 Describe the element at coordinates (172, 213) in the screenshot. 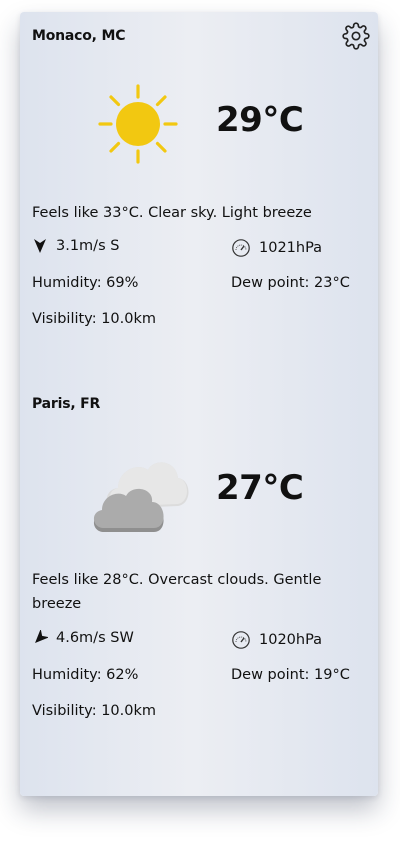

I see `weather-description: Feels like 33°C. Clear sky. Light breeze` at that location.